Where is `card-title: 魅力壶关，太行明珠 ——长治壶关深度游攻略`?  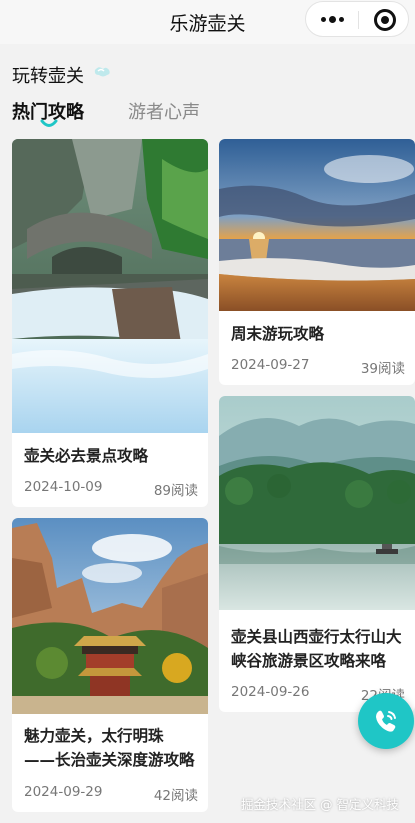 card-title: 魅力壶关，太行明珠 ——长治壶关深度游攻略 is located at coordinates (109, 748).